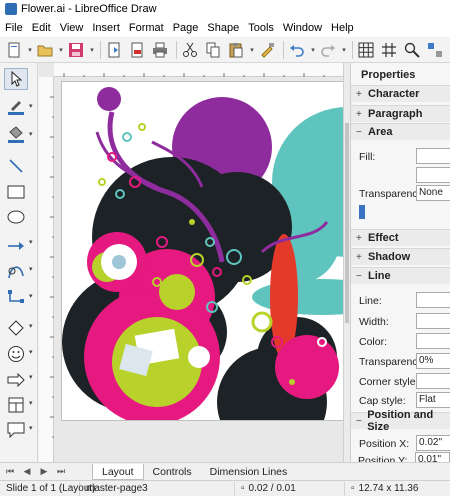  Describe the element at coordinates (347, 223) in the screenshot. I see `scrollbar-thumb` at that location.